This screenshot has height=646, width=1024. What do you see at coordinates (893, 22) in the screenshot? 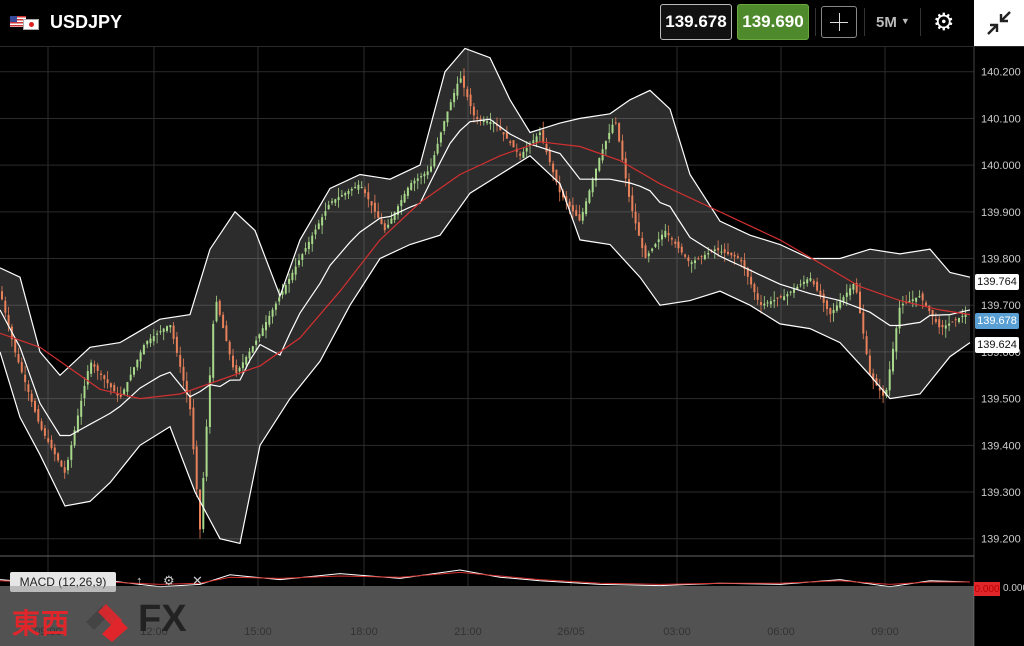
I see `timeframe-dropdown: 5M ▼` at bounding box center [893, 22].